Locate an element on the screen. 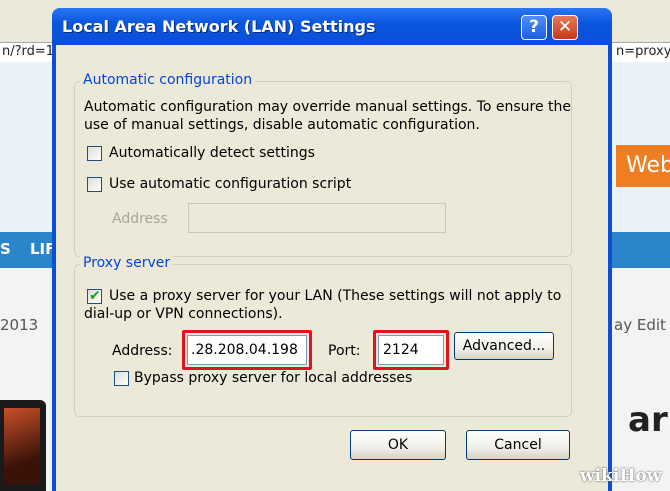 The height and width of the screenshot is (491, 670). address-bar-text-left: n/?rd=1 is located at coordinates (28, 51).